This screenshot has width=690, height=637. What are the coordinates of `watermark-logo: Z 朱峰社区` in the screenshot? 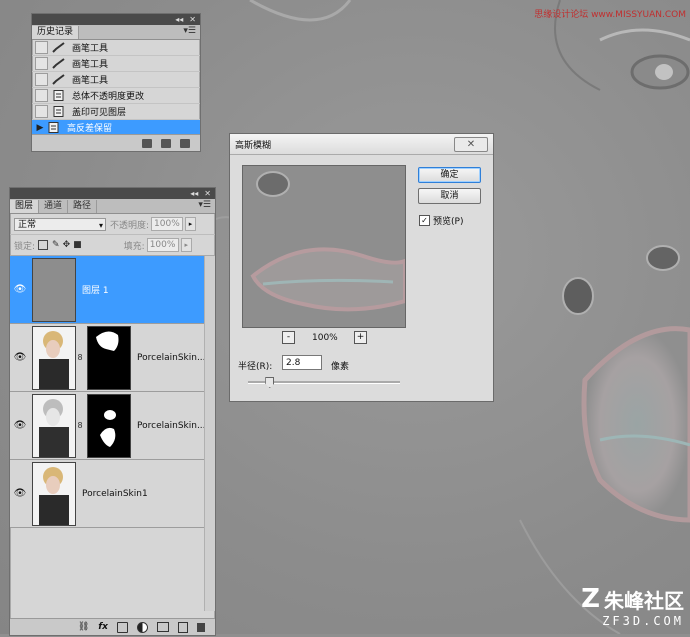 It's located at (632, 599).